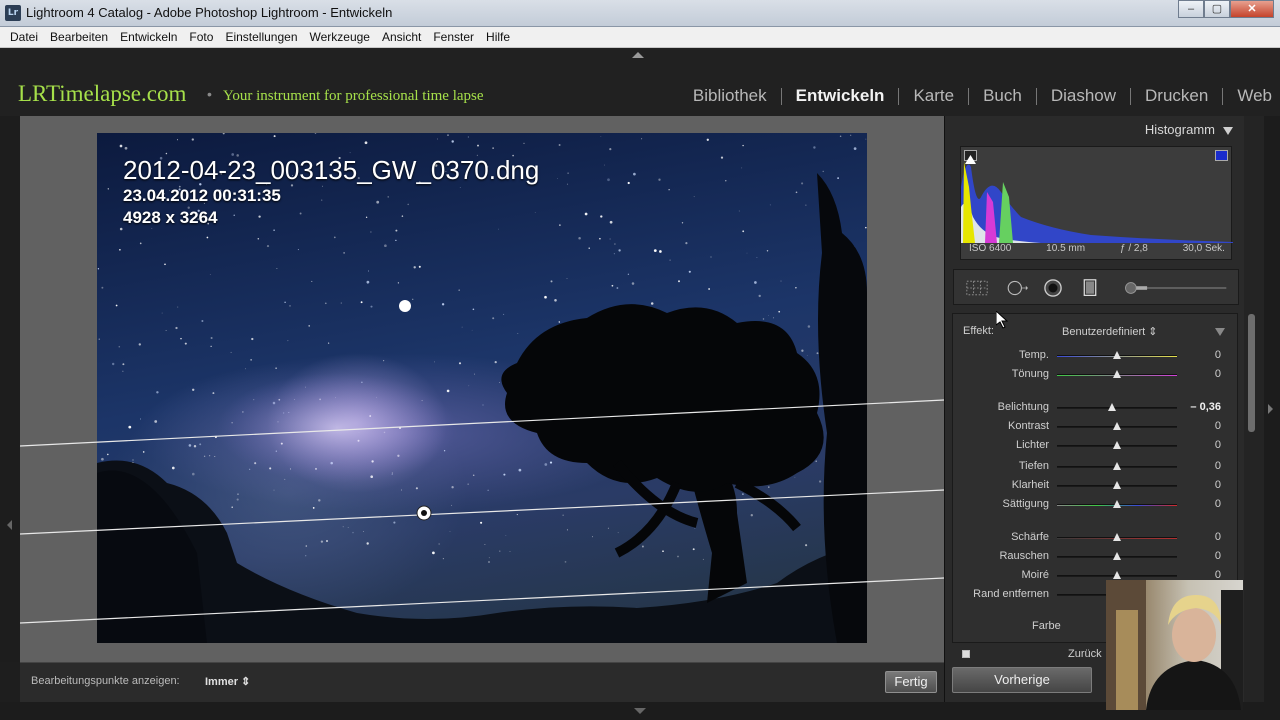 The width and height of the screenshot is (1280, 720). I want to click on select-arrows-icon: ⇕, so click(246, 682).